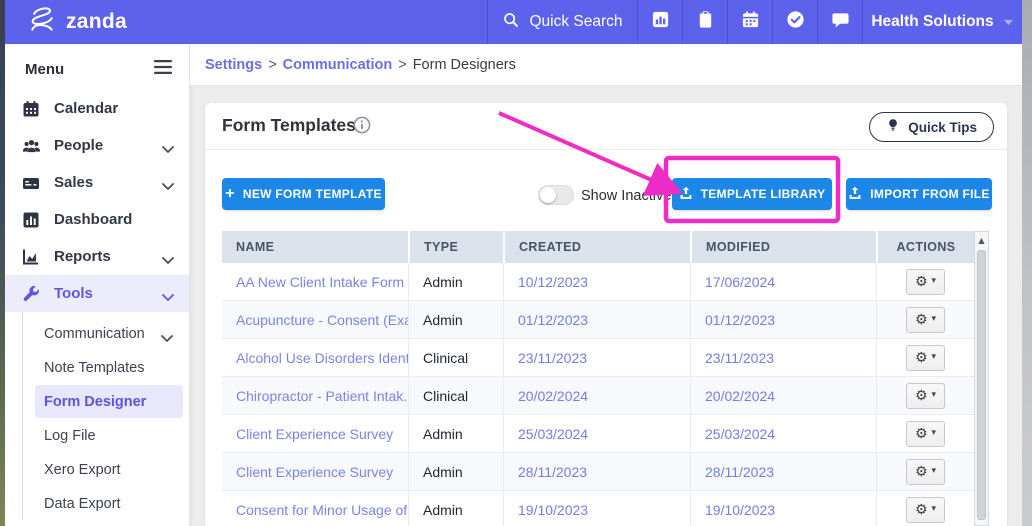  I want to click on brand-name: zanda, so click(97, 21).